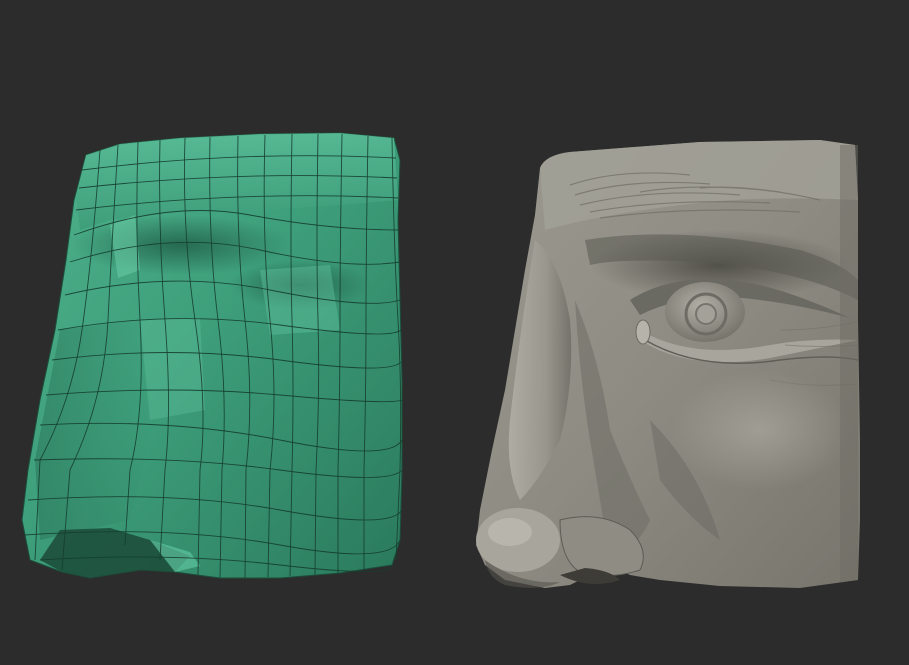 The image size is (909, 665). Describe the element at coordinates (706, 314) in the screenshot. I see `pupil` at that location.